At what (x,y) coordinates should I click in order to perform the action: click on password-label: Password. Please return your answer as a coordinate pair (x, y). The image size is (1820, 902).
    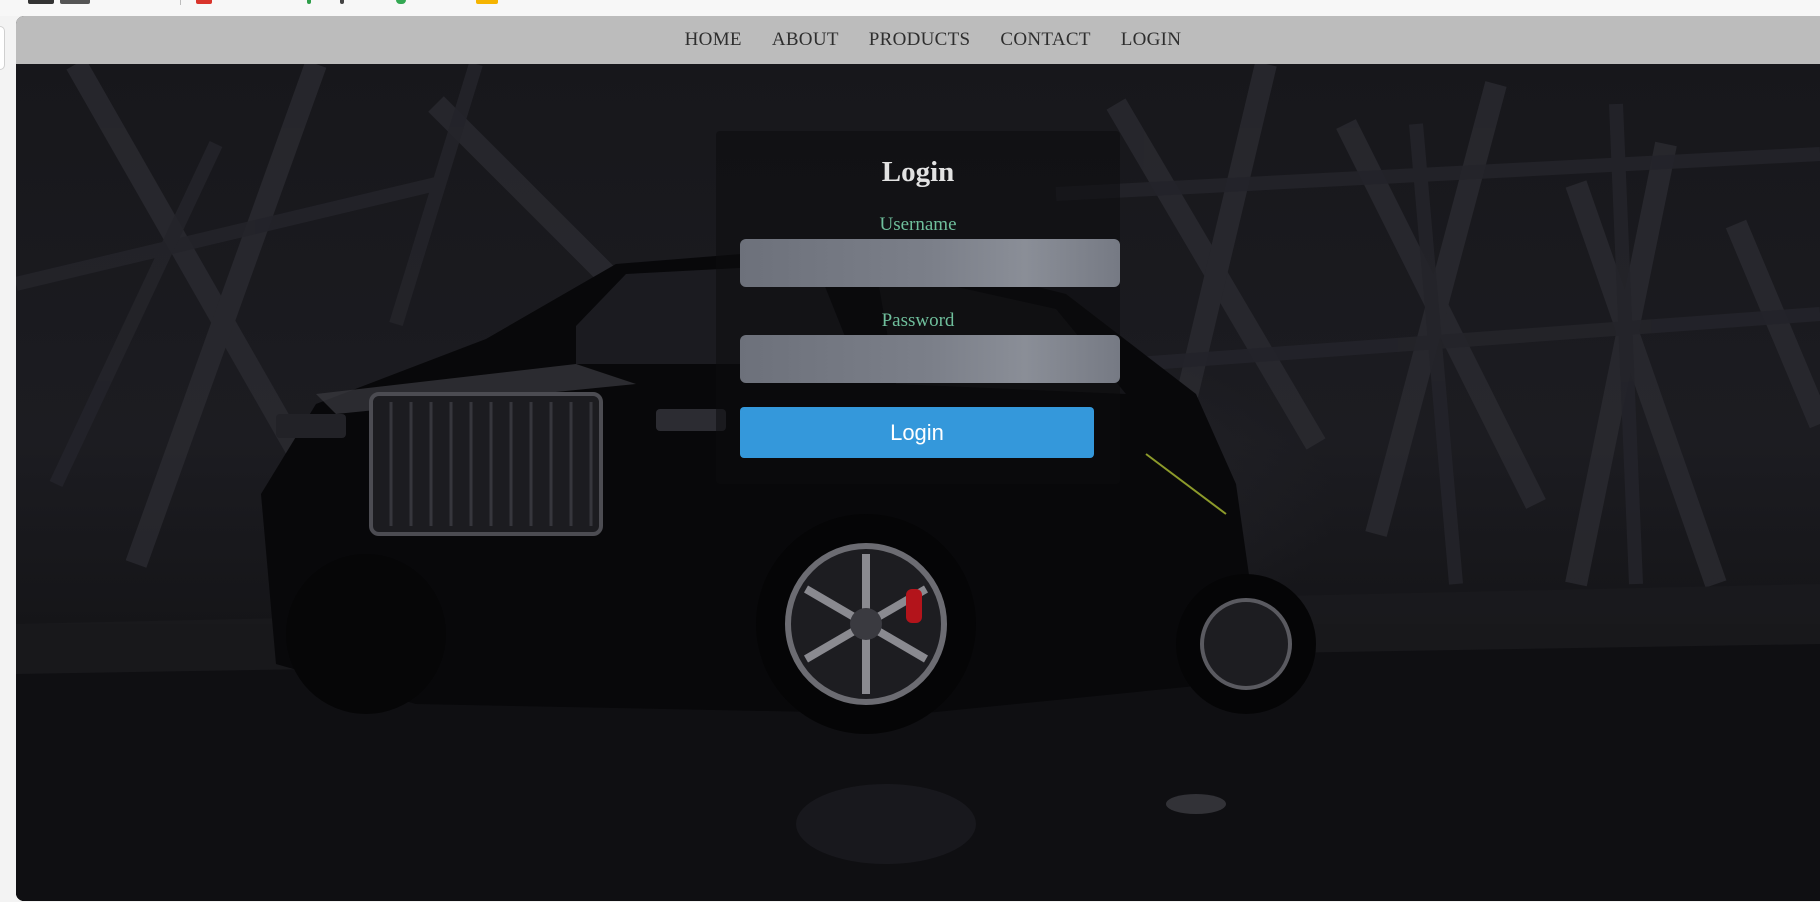
    Looking at the image, I should click on (918, 320).